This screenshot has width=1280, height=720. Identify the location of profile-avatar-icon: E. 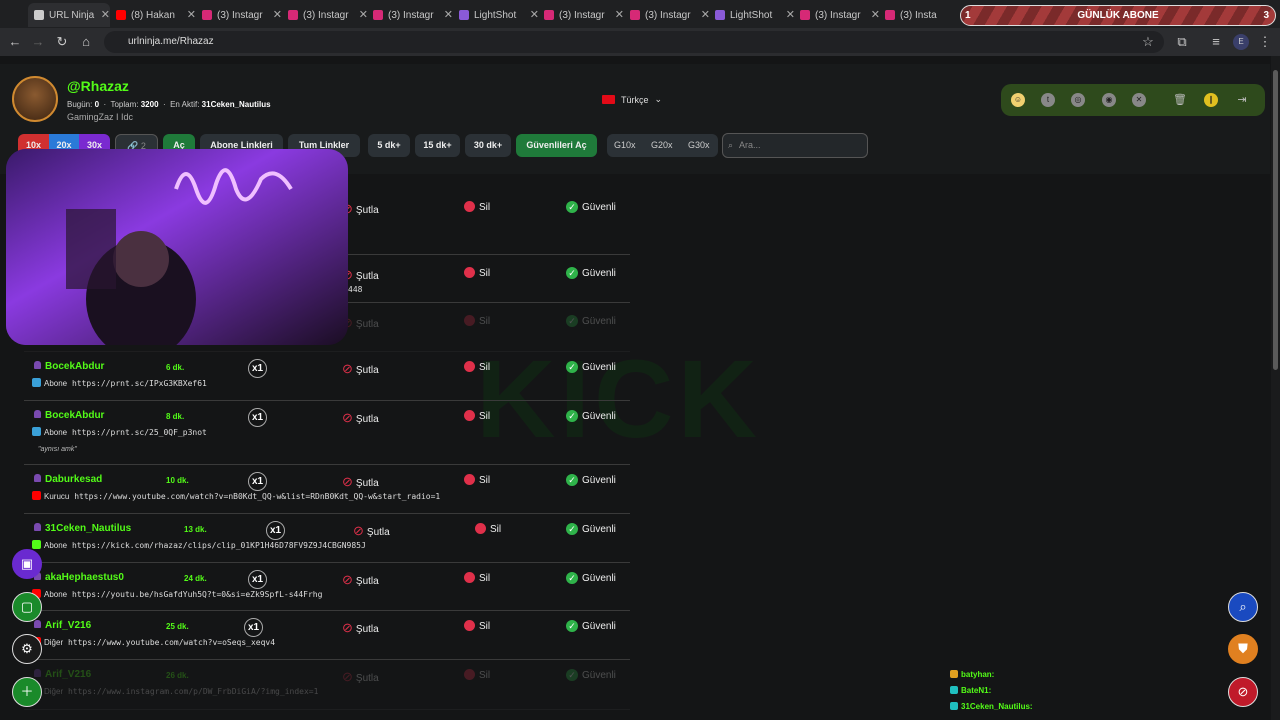
(1241, 42).